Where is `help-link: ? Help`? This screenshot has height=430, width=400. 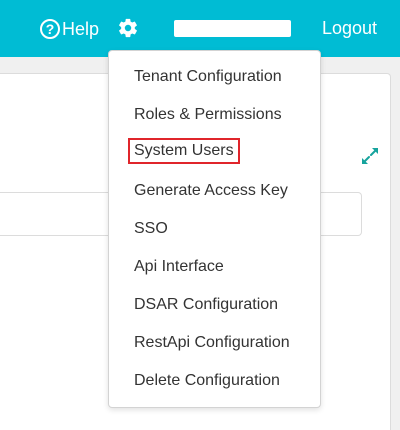
help-link: ? Help is located at coordinates (69, 29).